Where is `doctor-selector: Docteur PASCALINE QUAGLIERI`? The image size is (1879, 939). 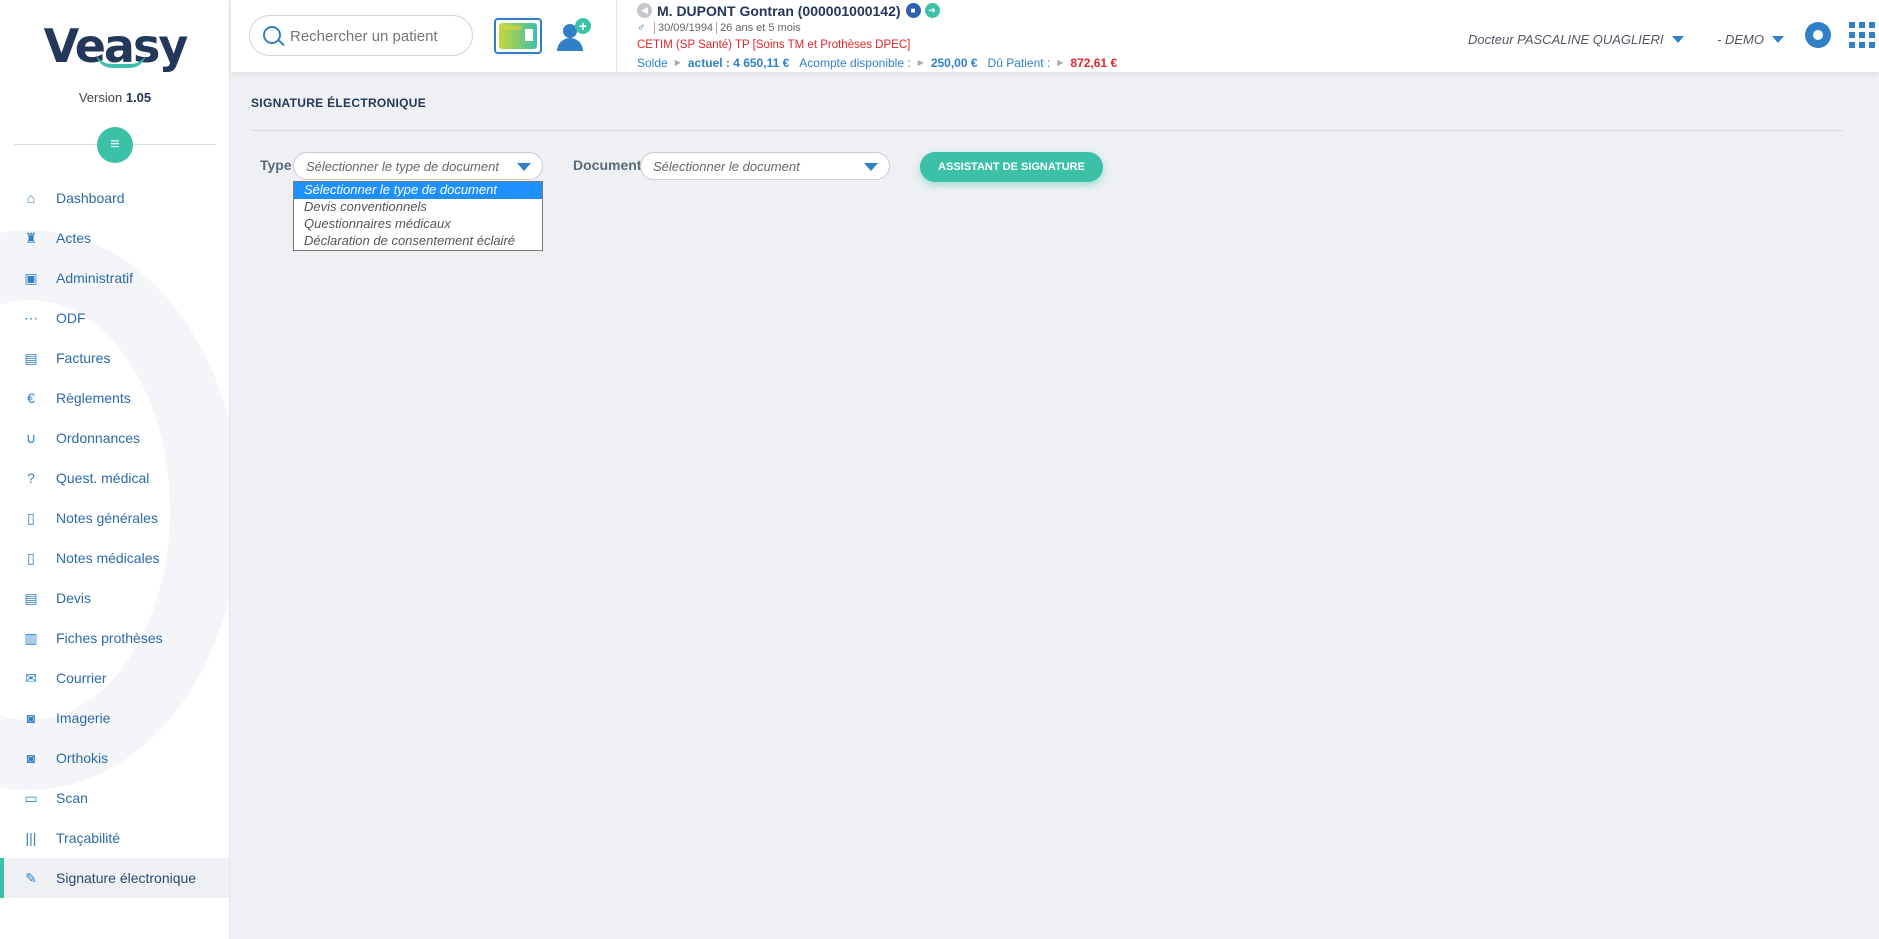 doctor-selector: Docteur PASCALINE QUAGLIERI is located at coordinates (1576, 39).